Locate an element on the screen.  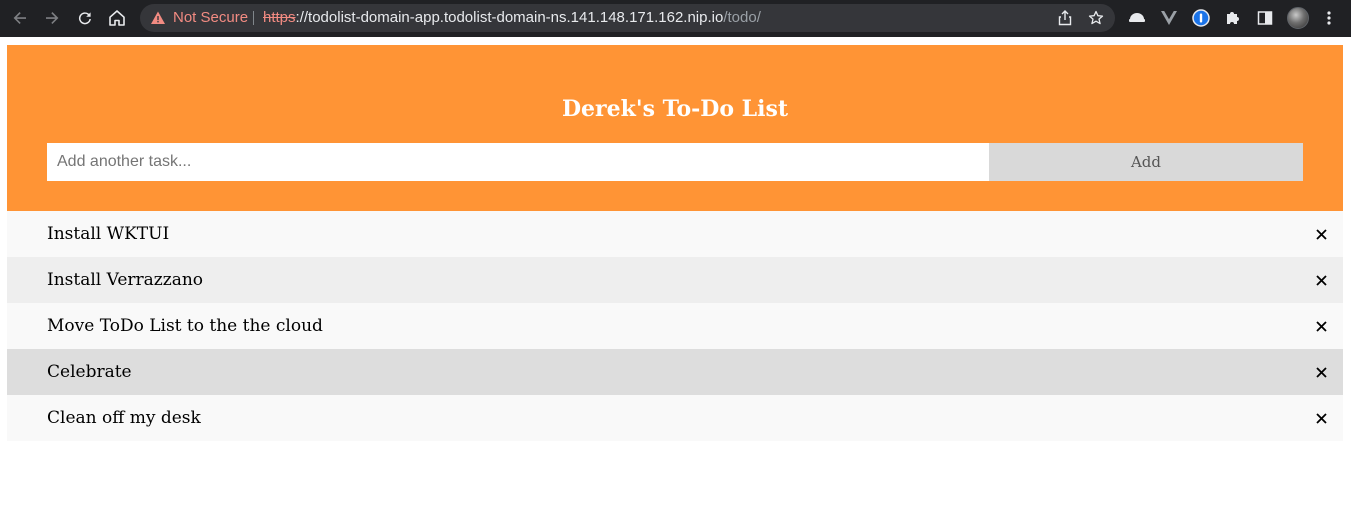
vue-devtools-icon is located at coordinates (1169, 18).